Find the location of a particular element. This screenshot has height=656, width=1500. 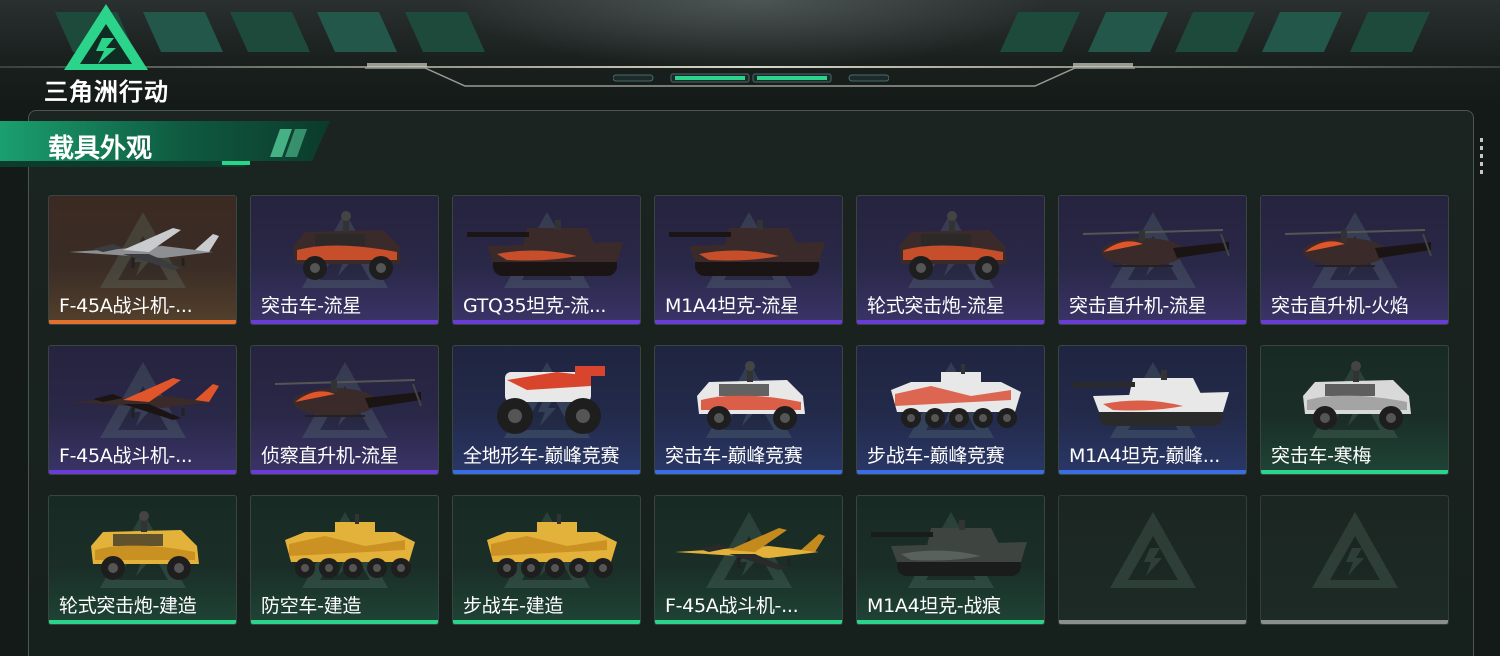

skin-name: 步战车-建造 is located at coordinates (513, 606).